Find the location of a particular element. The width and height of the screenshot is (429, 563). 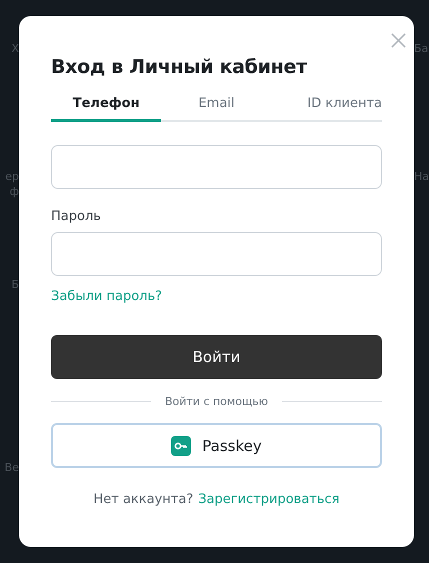

background-text: На is located at coordinates (421, 176).